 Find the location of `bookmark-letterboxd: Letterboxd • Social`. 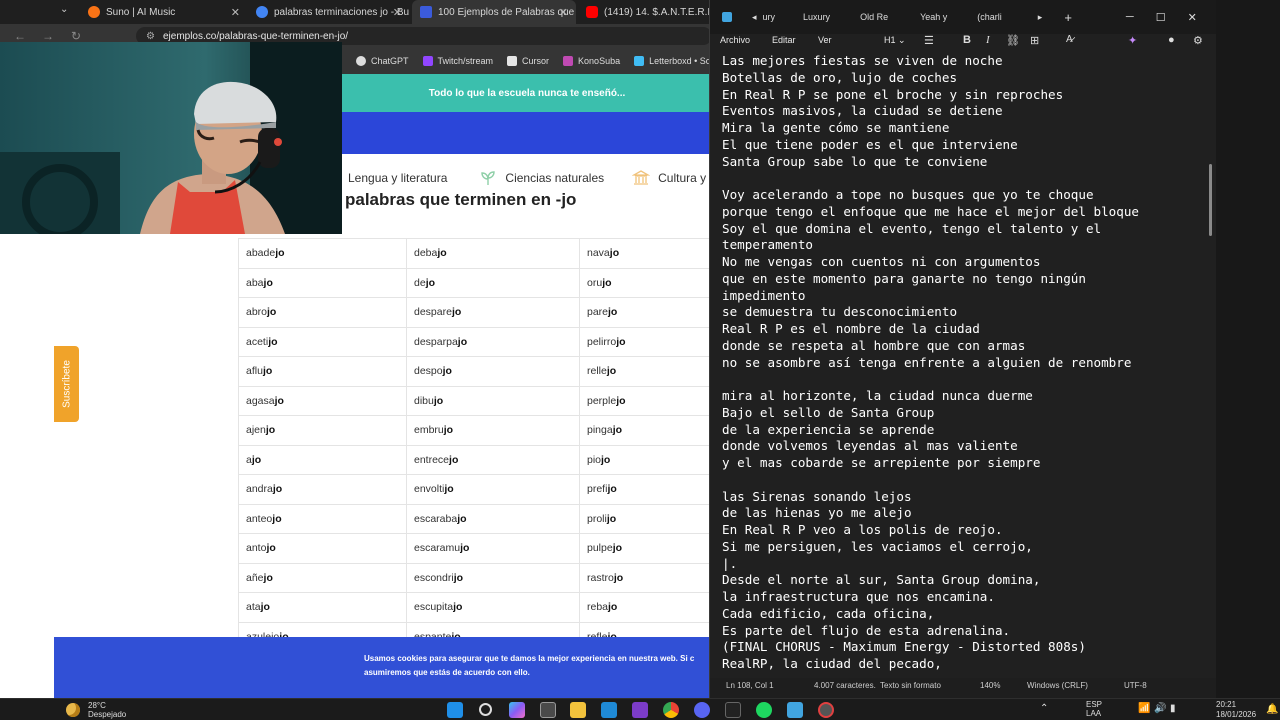

bookmark-letterboxd: Letterboxd • Social is located at coordinates (673, 61).